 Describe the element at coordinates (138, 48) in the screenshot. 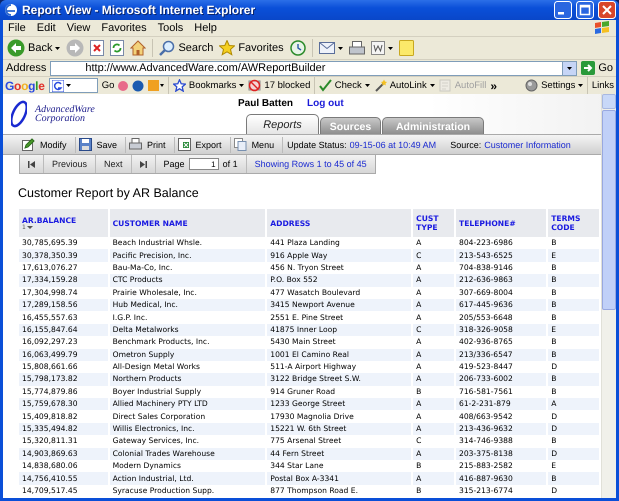

I see `home-icon` at that location.